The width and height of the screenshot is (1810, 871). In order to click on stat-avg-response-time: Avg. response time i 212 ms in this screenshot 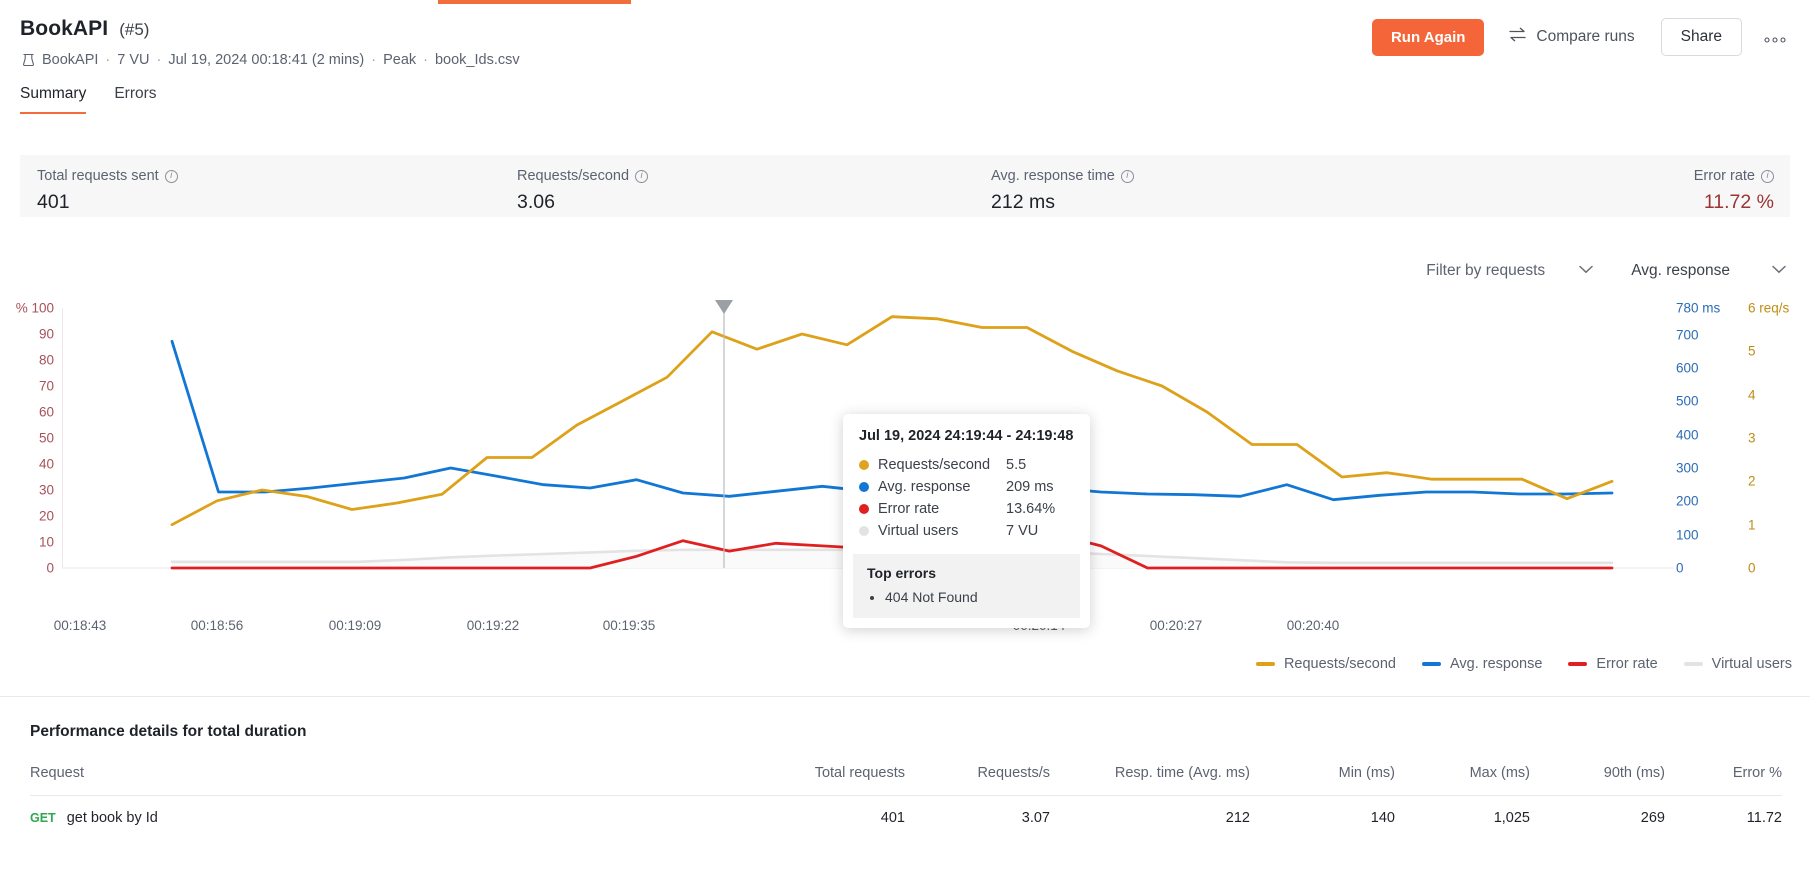, I will do `click(1062, 191)`.